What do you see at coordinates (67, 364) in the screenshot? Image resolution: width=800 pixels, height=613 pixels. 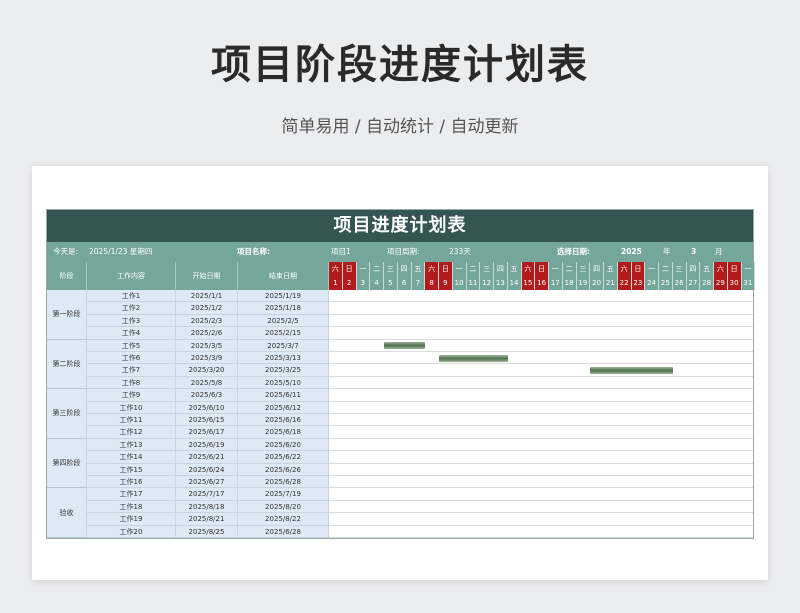 I see `phase-cell: 第二阶段` at bounding box center [67, 364].